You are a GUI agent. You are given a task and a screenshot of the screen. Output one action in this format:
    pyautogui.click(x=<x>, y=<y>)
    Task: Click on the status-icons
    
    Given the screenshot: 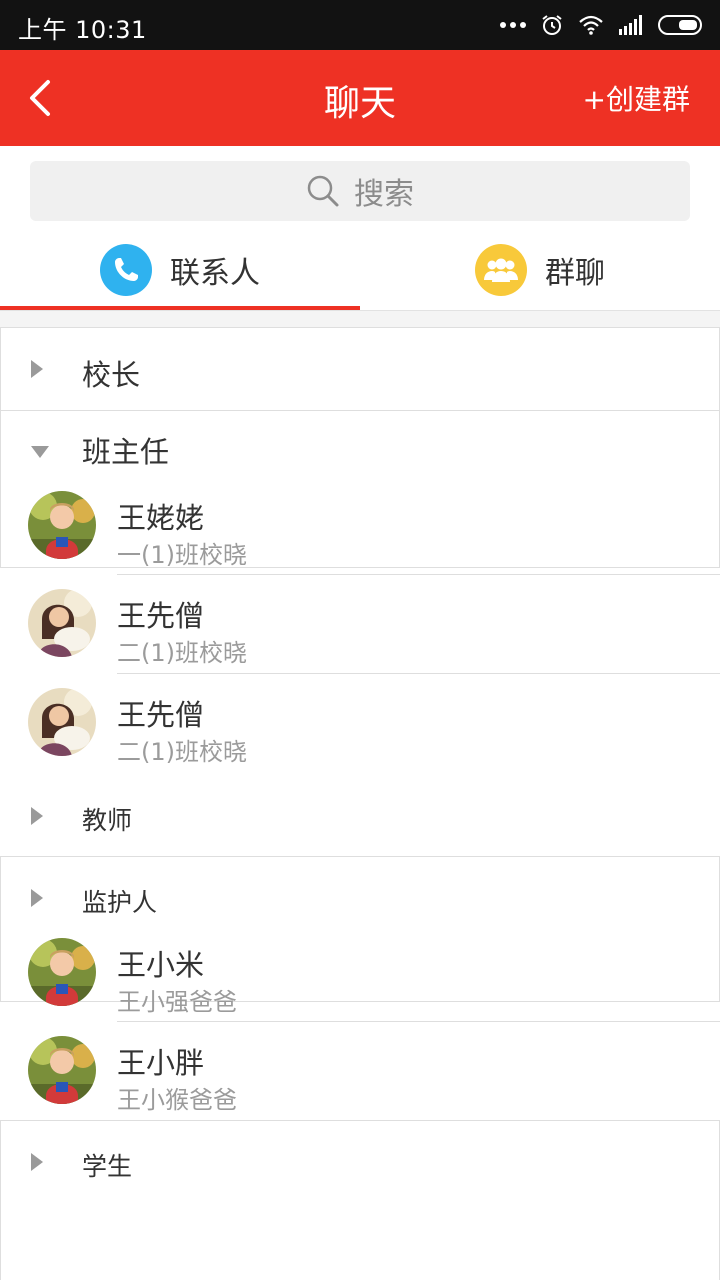 What is the action you would take?
    pyautogui.click(x=601, y=25)
    